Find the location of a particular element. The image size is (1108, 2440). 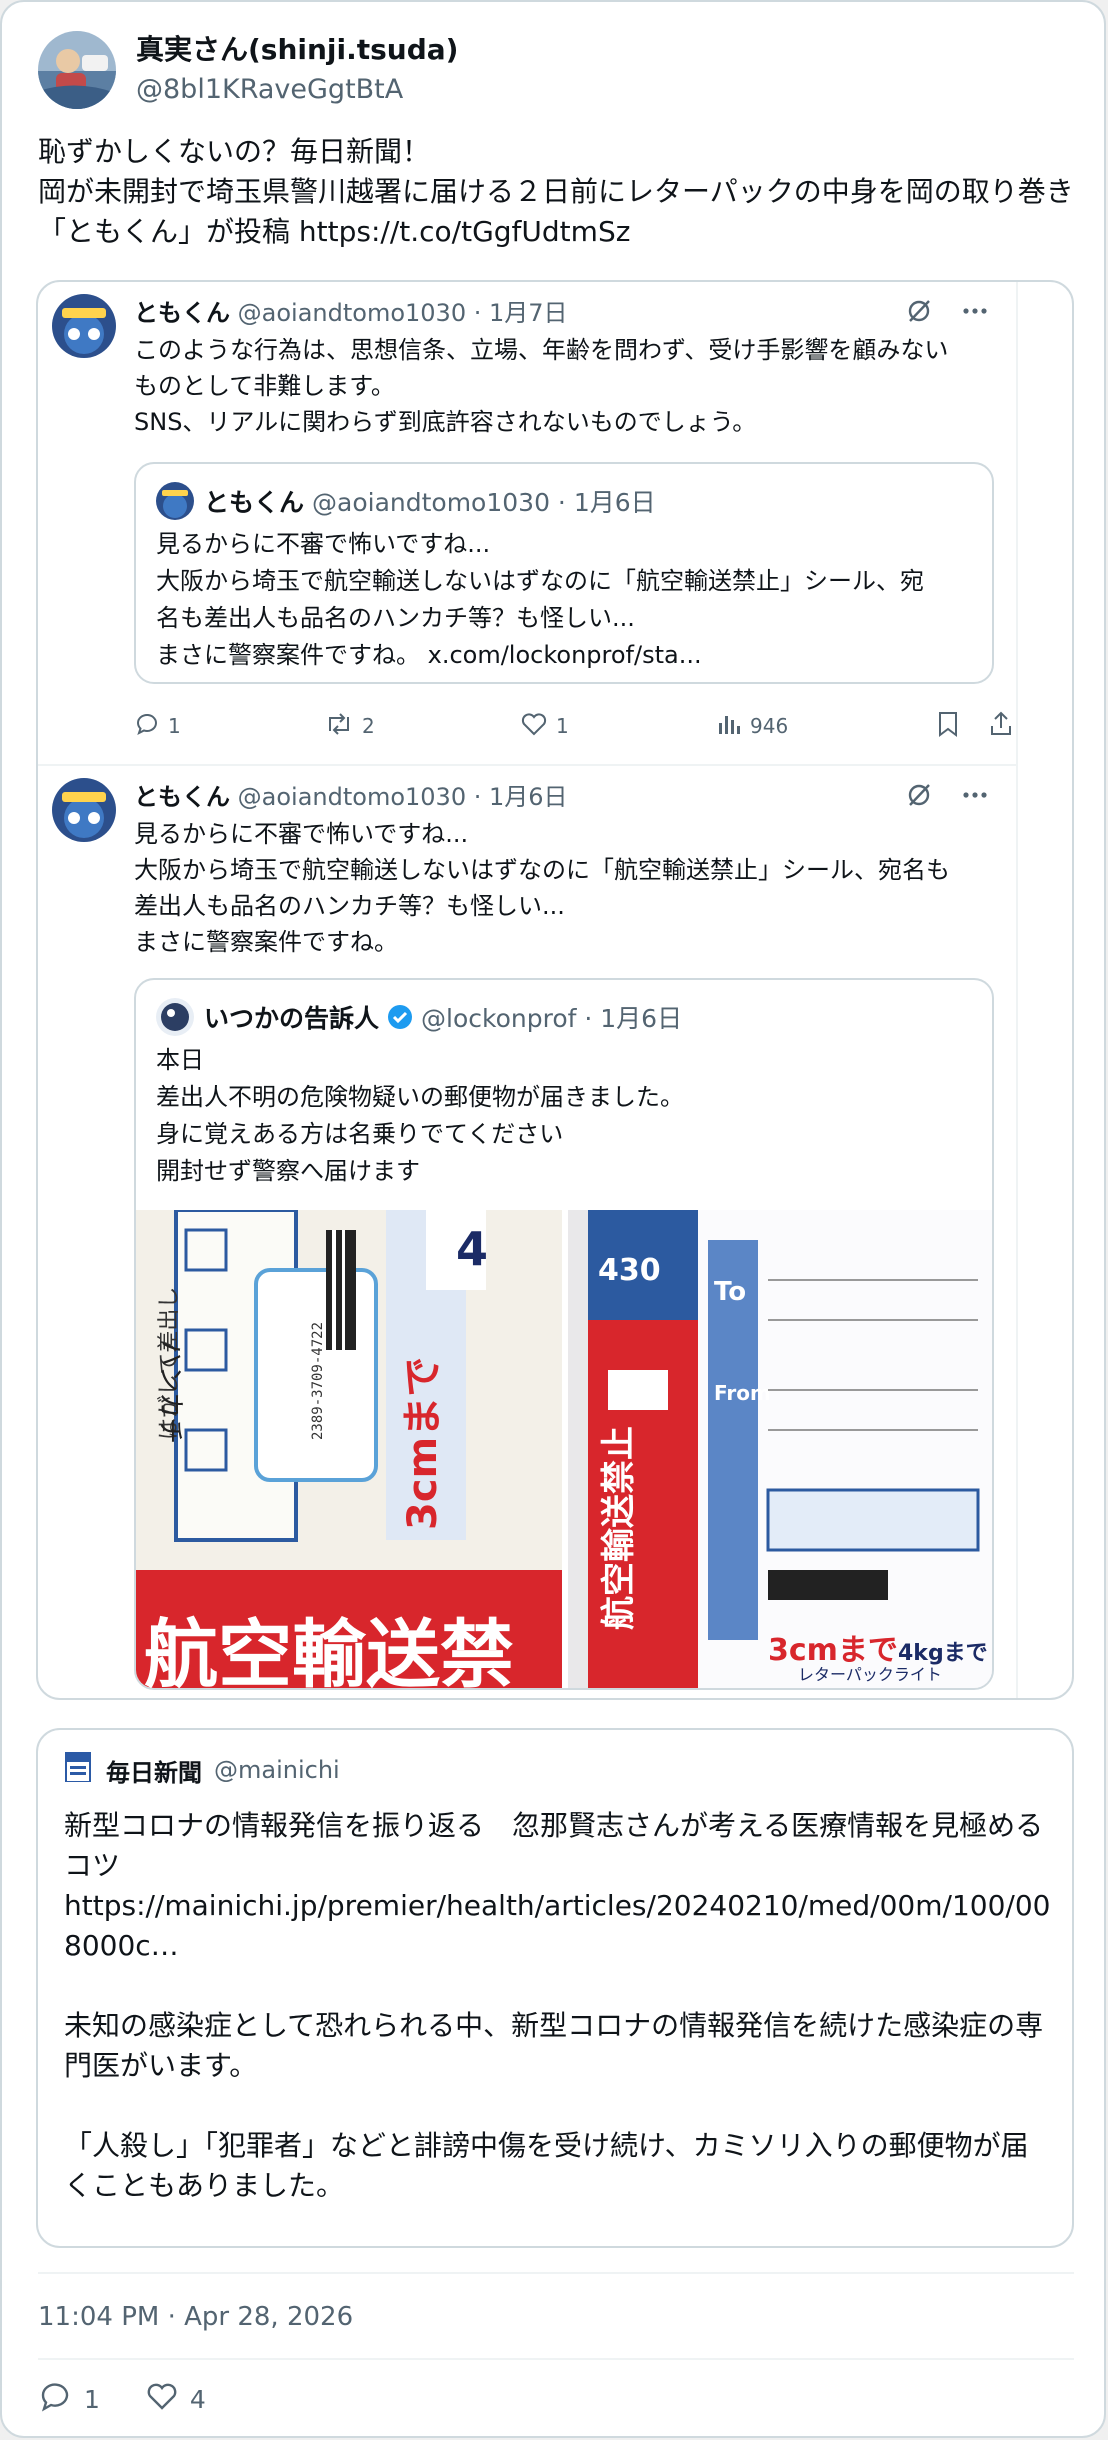

tweet-timestamp: 11:04 PM · Apr 28, 2026 is located at coordinates (195, 2317).